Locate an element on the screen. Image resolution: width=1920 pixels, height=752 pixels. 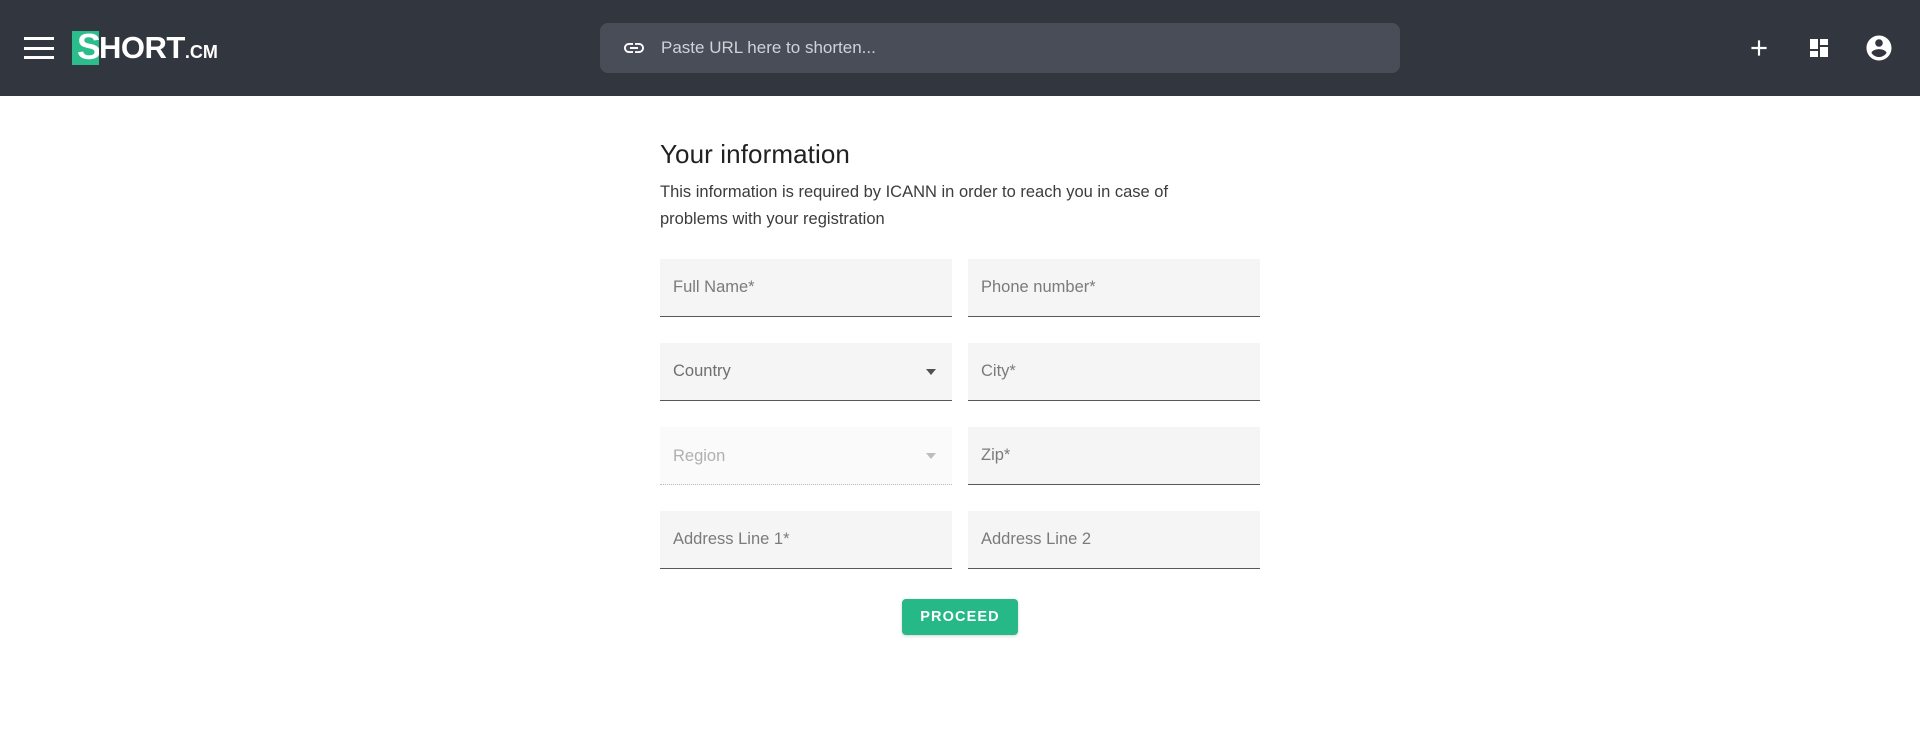
url-input is located at coordinates (1019, 48).